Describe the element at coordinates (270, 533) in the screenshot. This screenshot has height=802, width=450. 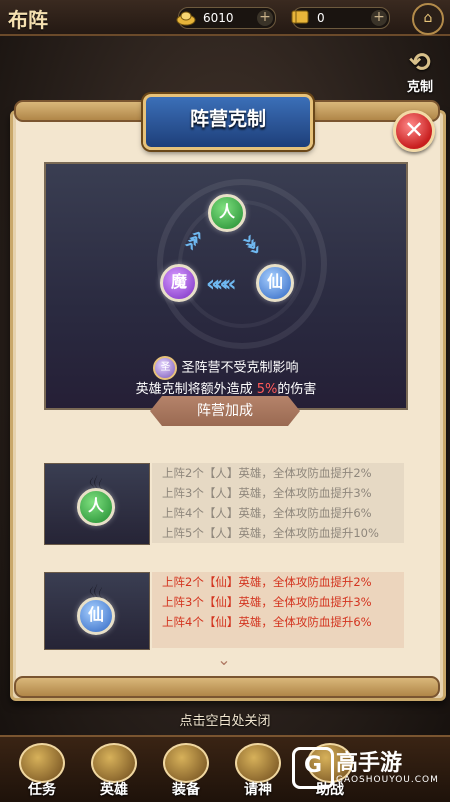
I see `bonus-line: 上阵5个【人】英雄，全体攻防血提升10%` at that location.